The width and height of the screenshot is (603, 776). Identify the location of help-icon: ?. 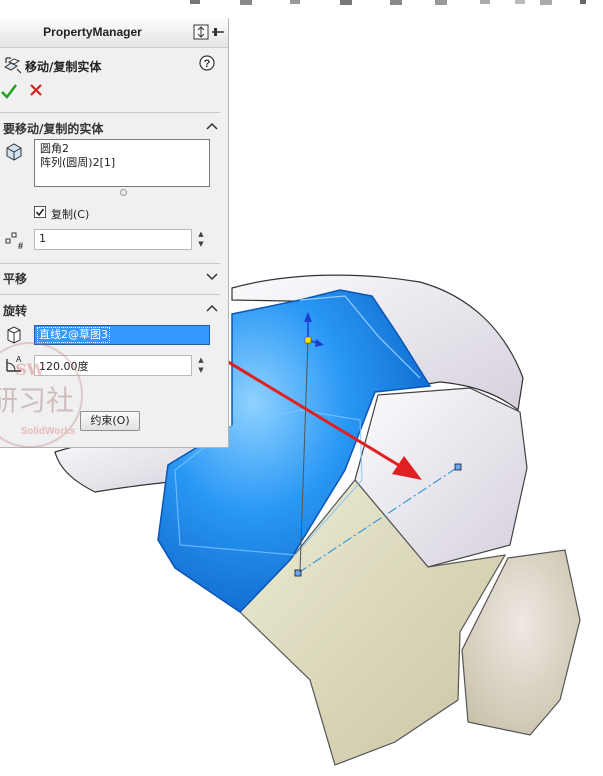
(207, 63).